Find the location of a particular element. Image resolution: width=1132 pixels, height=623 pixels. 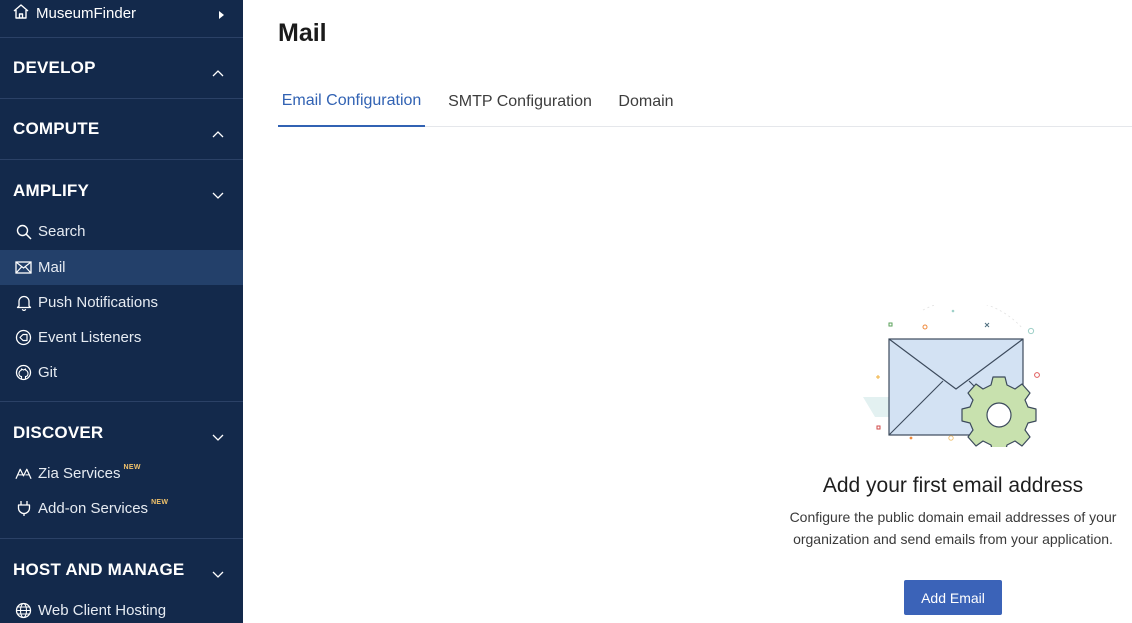

section-host-and-manage: HOST AND MANAGE is located at coordinates (121, 569).